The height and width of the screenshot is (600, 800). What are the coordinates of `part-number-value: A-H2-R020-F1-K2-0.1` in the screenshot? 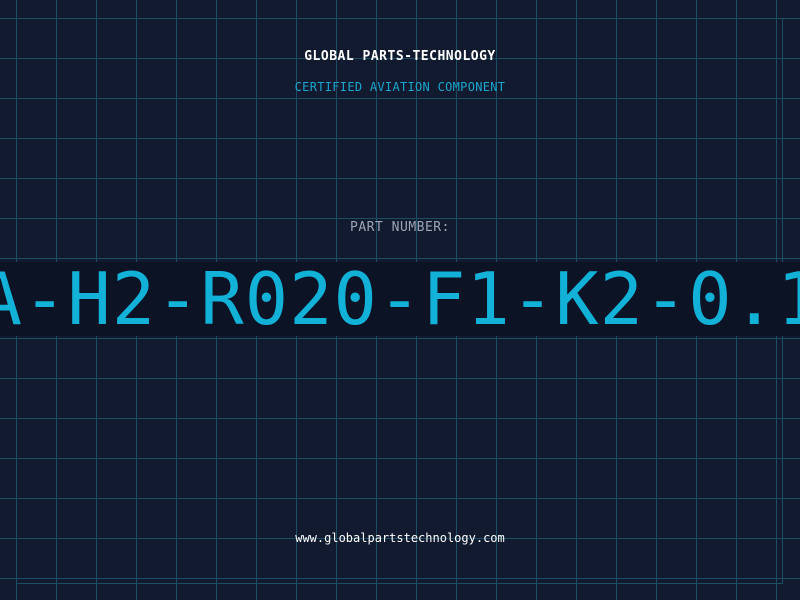 It's located at (400, 299).